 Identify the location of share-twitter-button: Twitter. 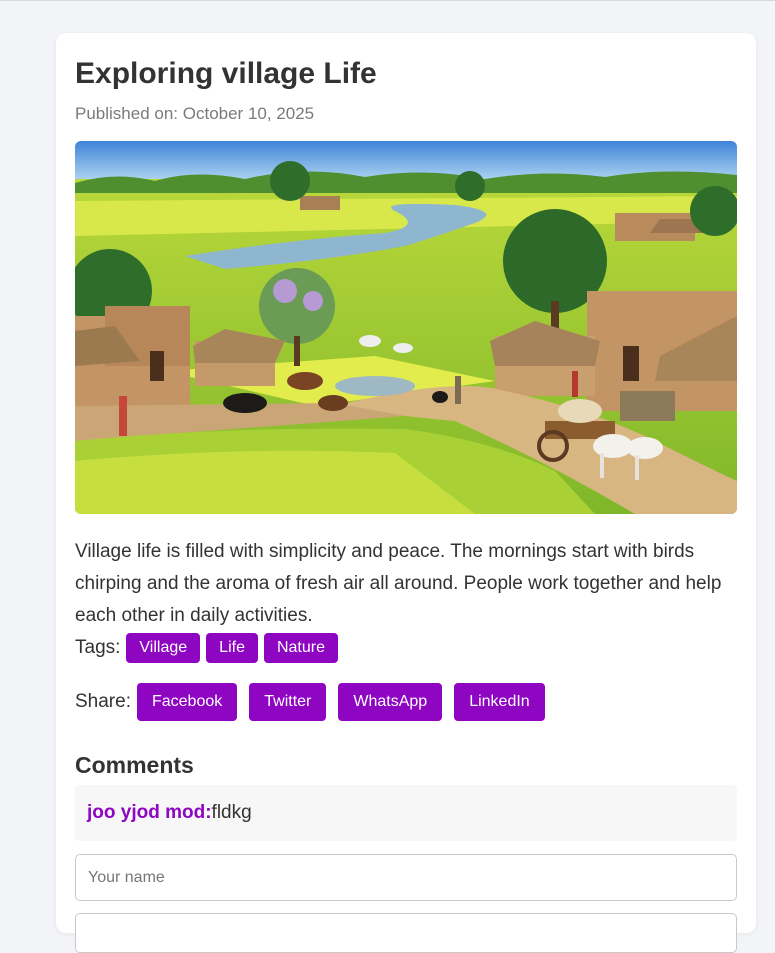
(288, 701).